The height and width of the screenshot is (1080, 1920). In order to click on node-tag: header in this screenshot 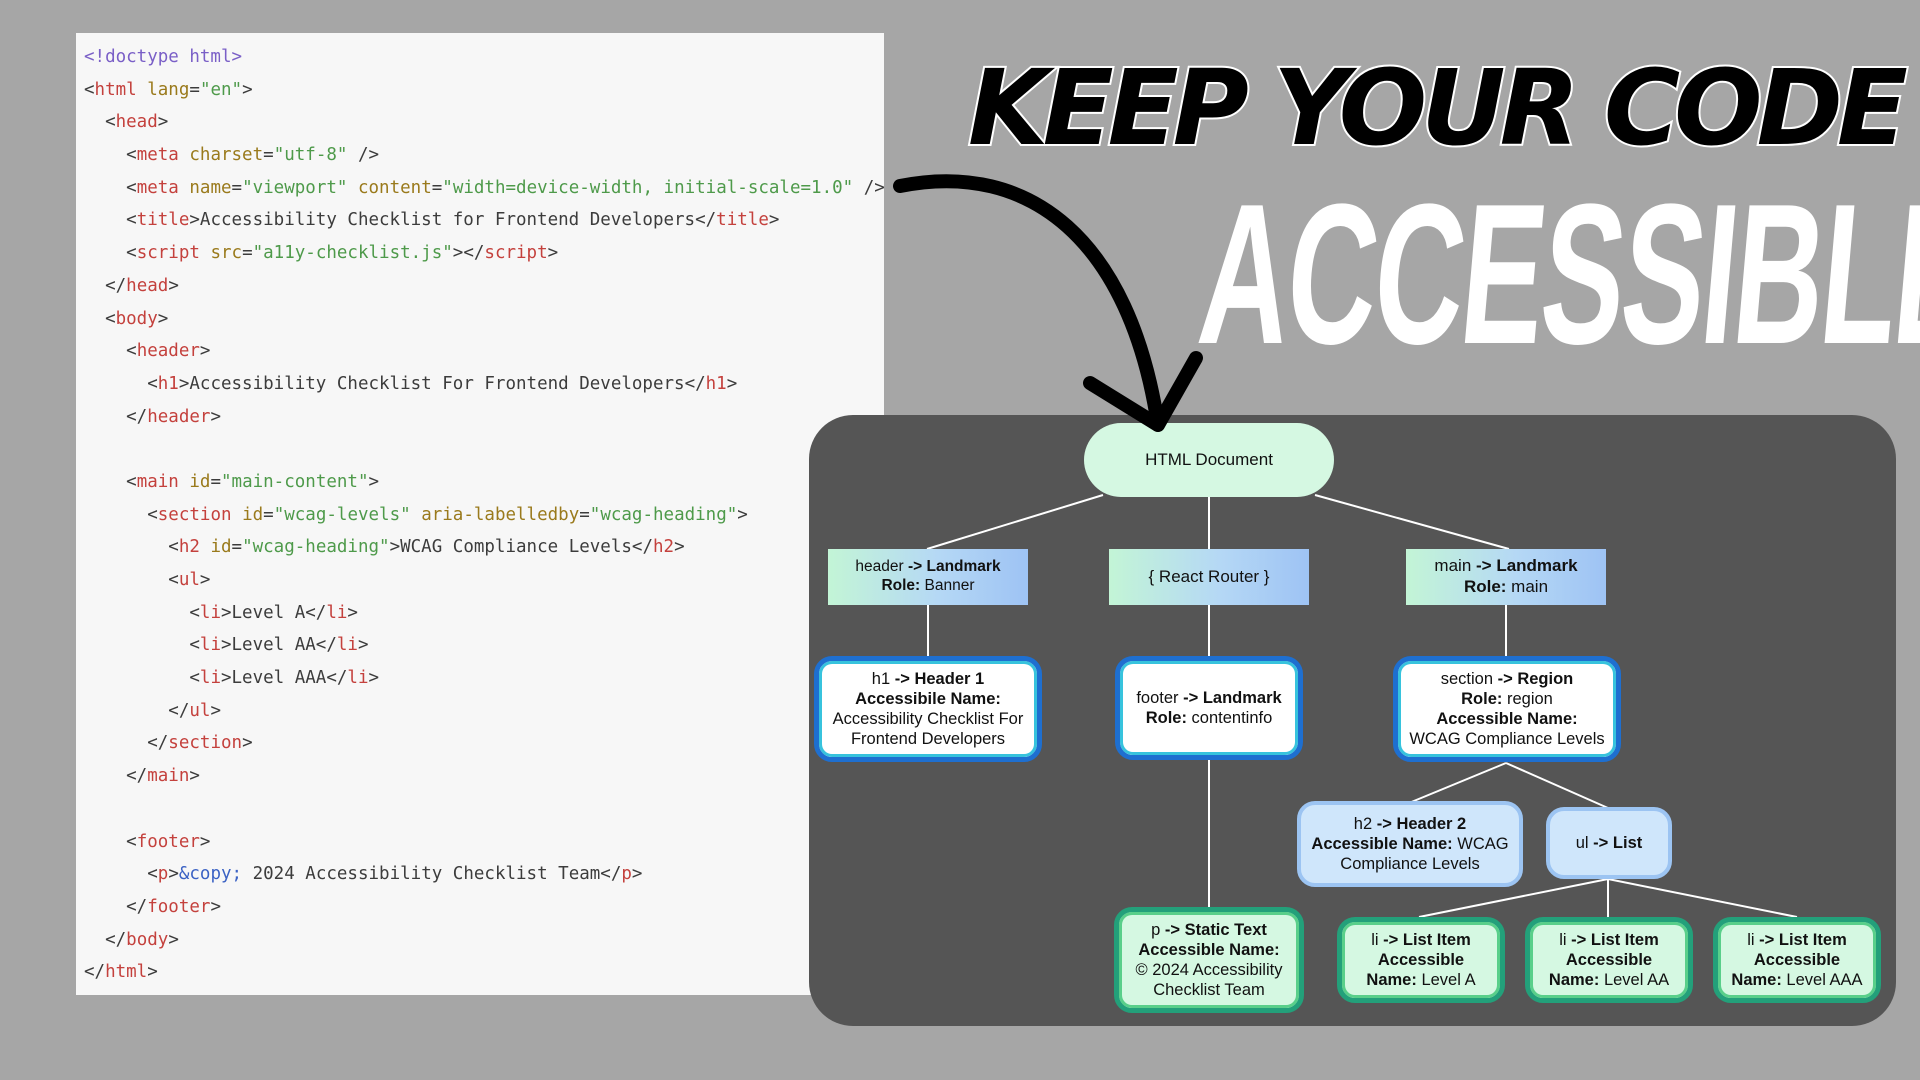, I will do `click(879, 567)`.